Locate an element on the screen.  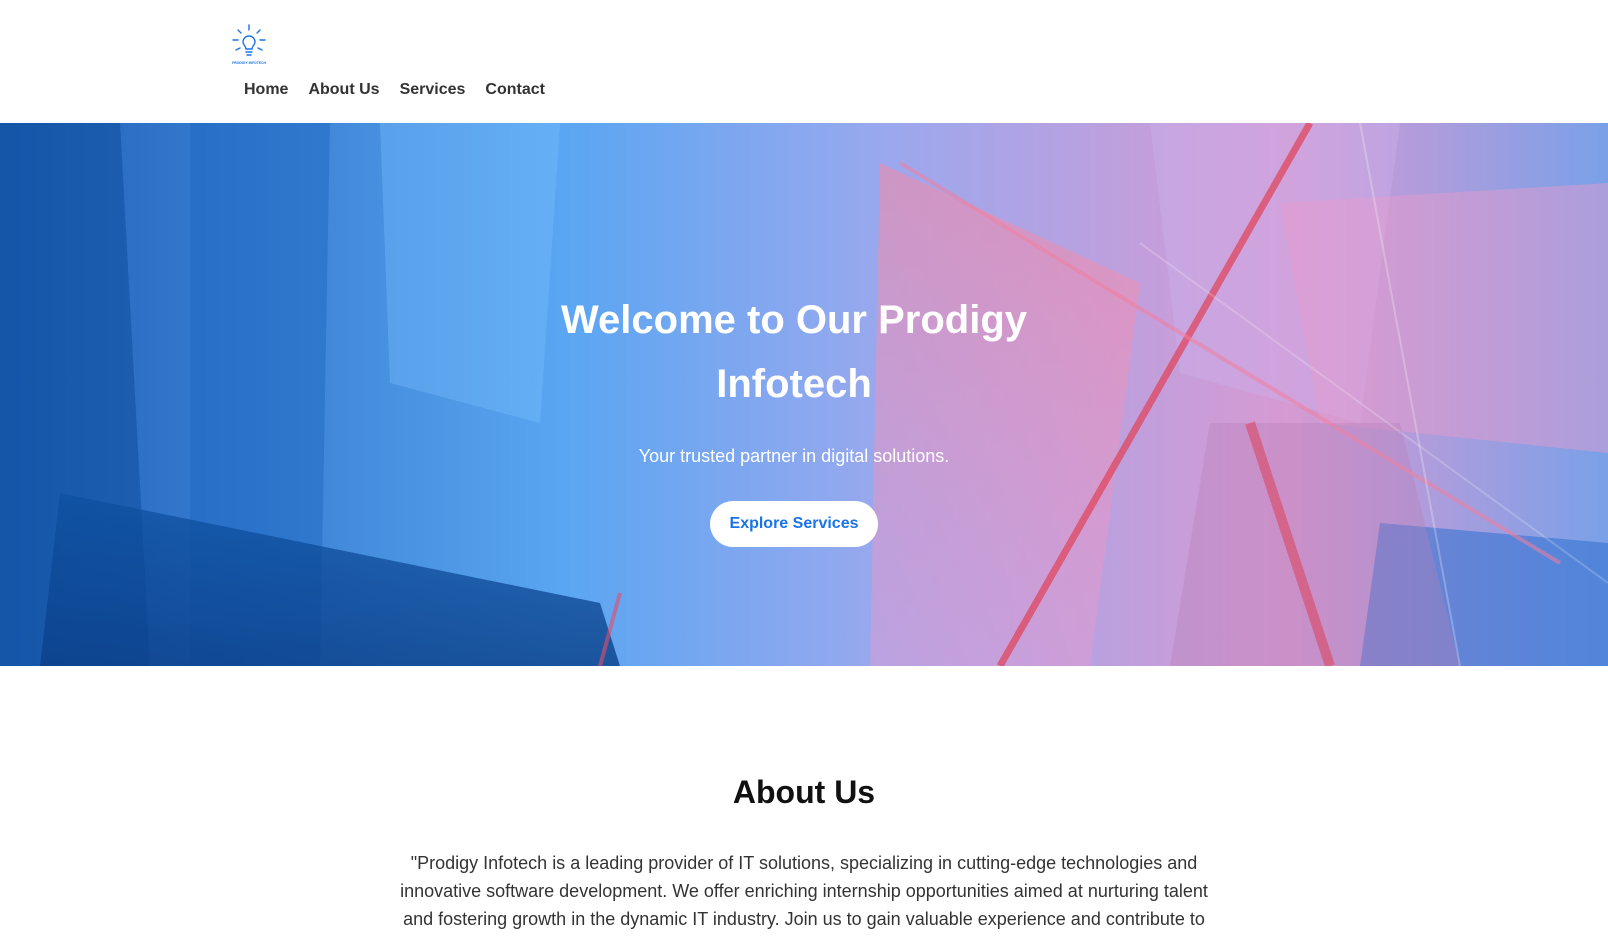
nav-item-contact: Contact is located at coordinates (515, 90).